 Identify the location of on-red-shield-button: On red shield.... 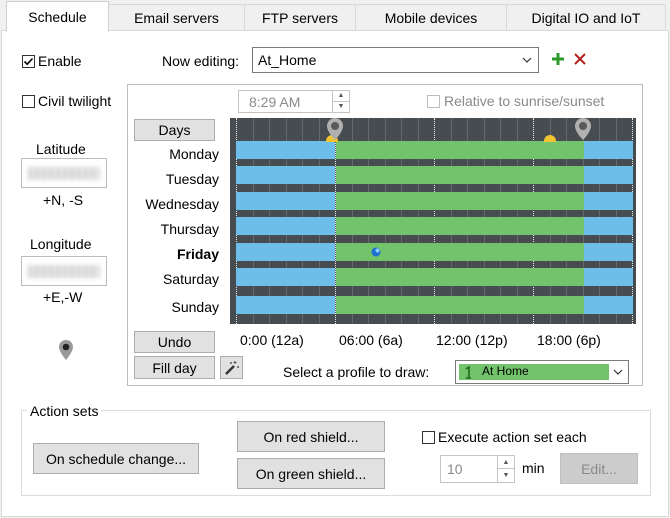
(311, 436).